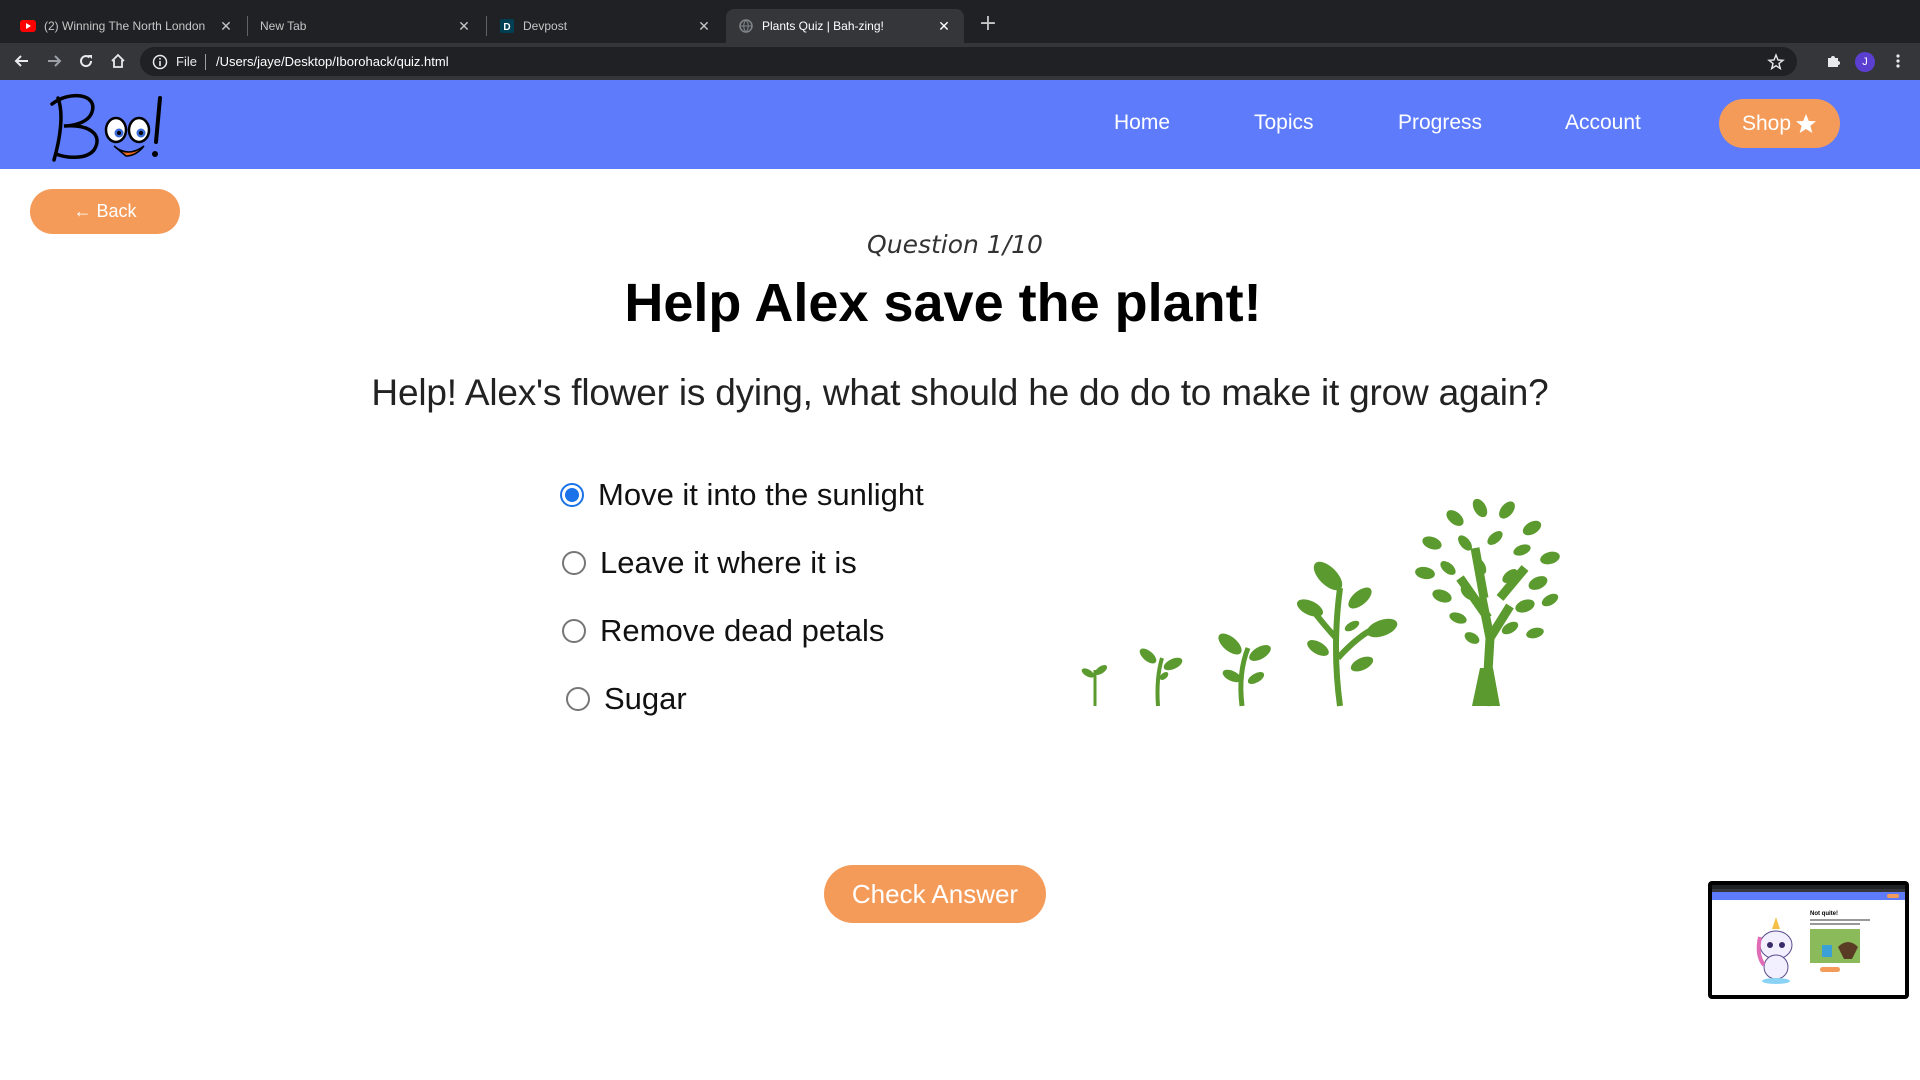 The width and height of the screenshot is (1920, 1080). I want to click on browser-tab-devpost: D Devpost ✕, so click(605, 26).